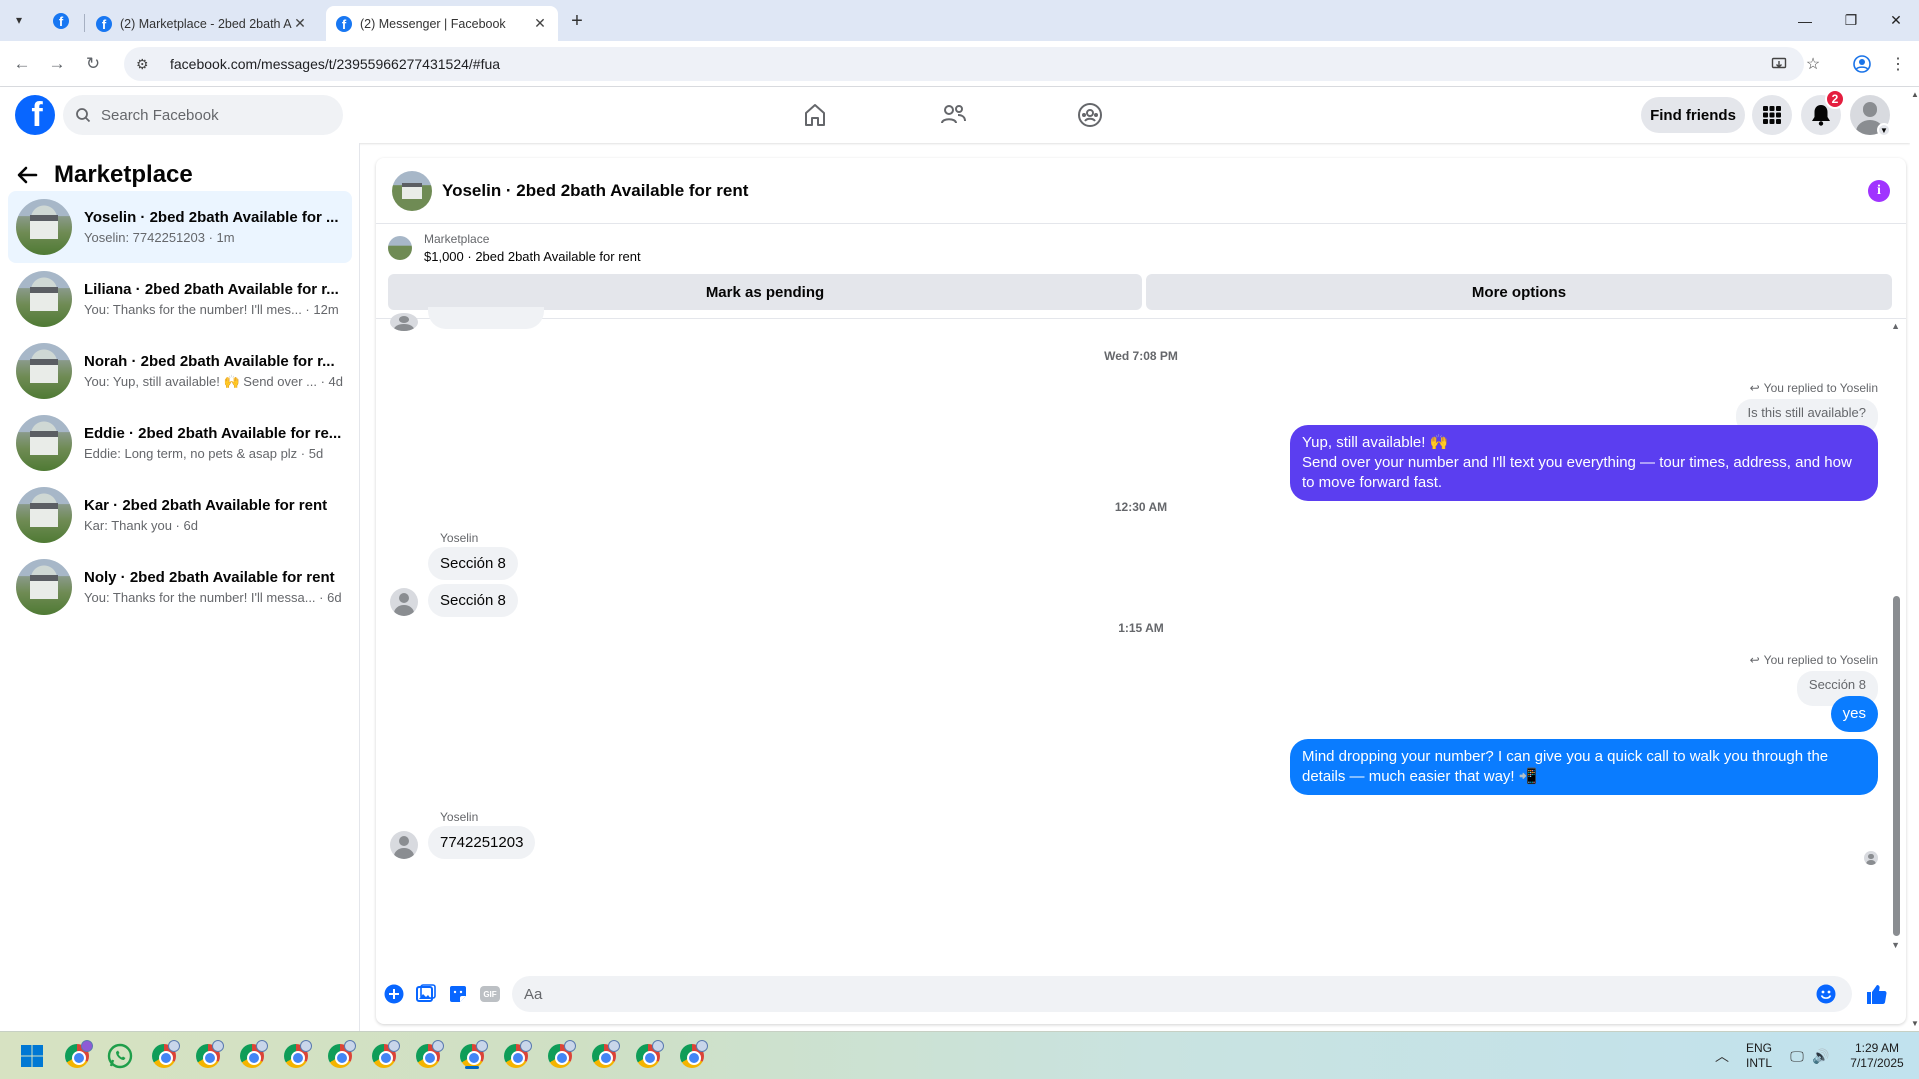  What do you see at coordinates (1879, 191) in the screenshot?
I see `info-icon: i` at bounding box center [1879, 191].